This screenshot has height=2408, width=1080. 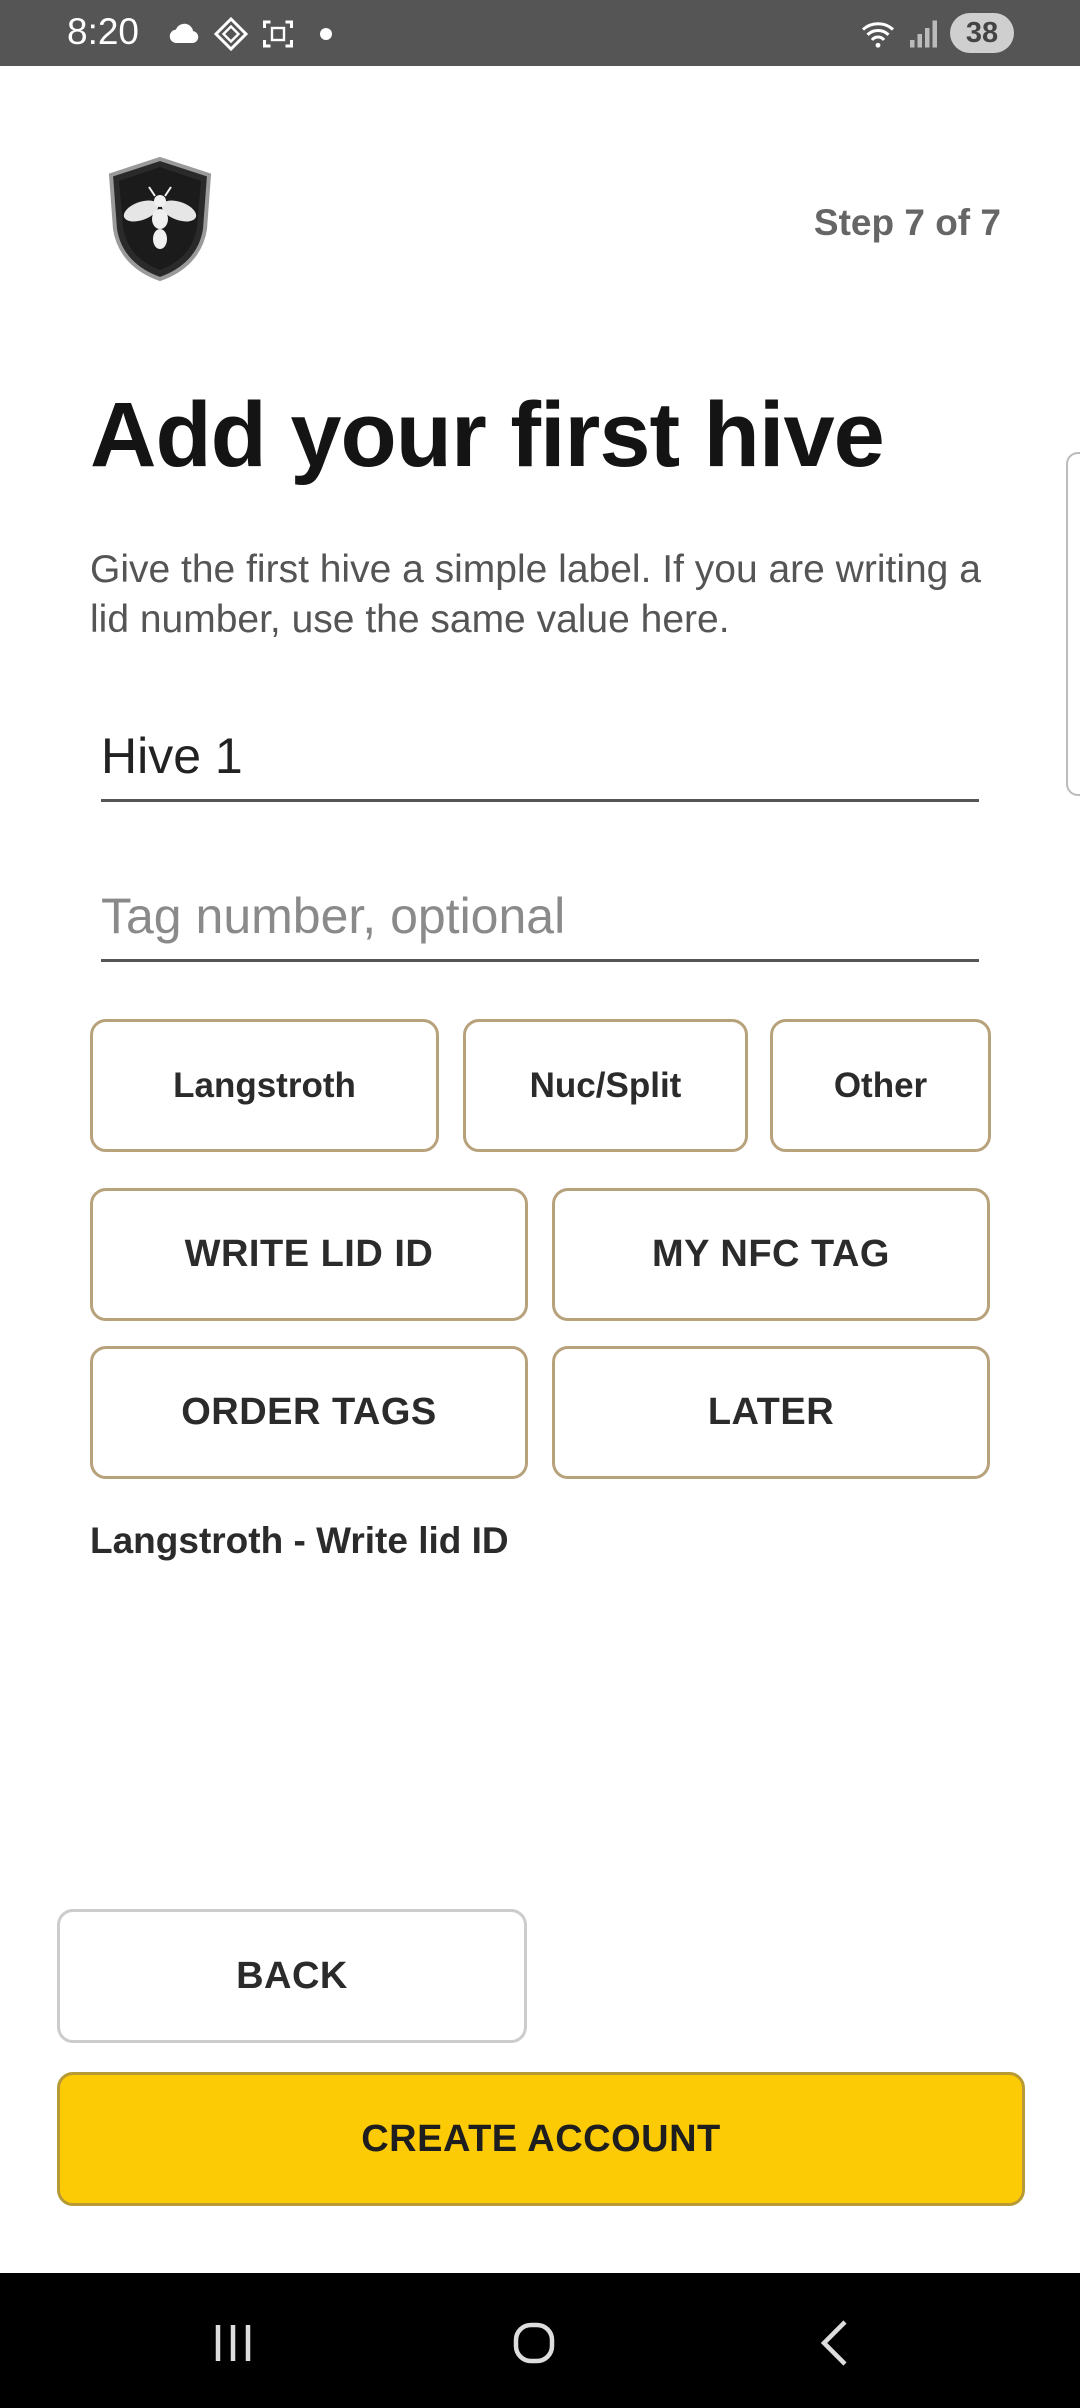 What do you see at coordinates (231, 34) in the screenshot?
I see `nfc-chip-icon` at bounding box center [231, 34].